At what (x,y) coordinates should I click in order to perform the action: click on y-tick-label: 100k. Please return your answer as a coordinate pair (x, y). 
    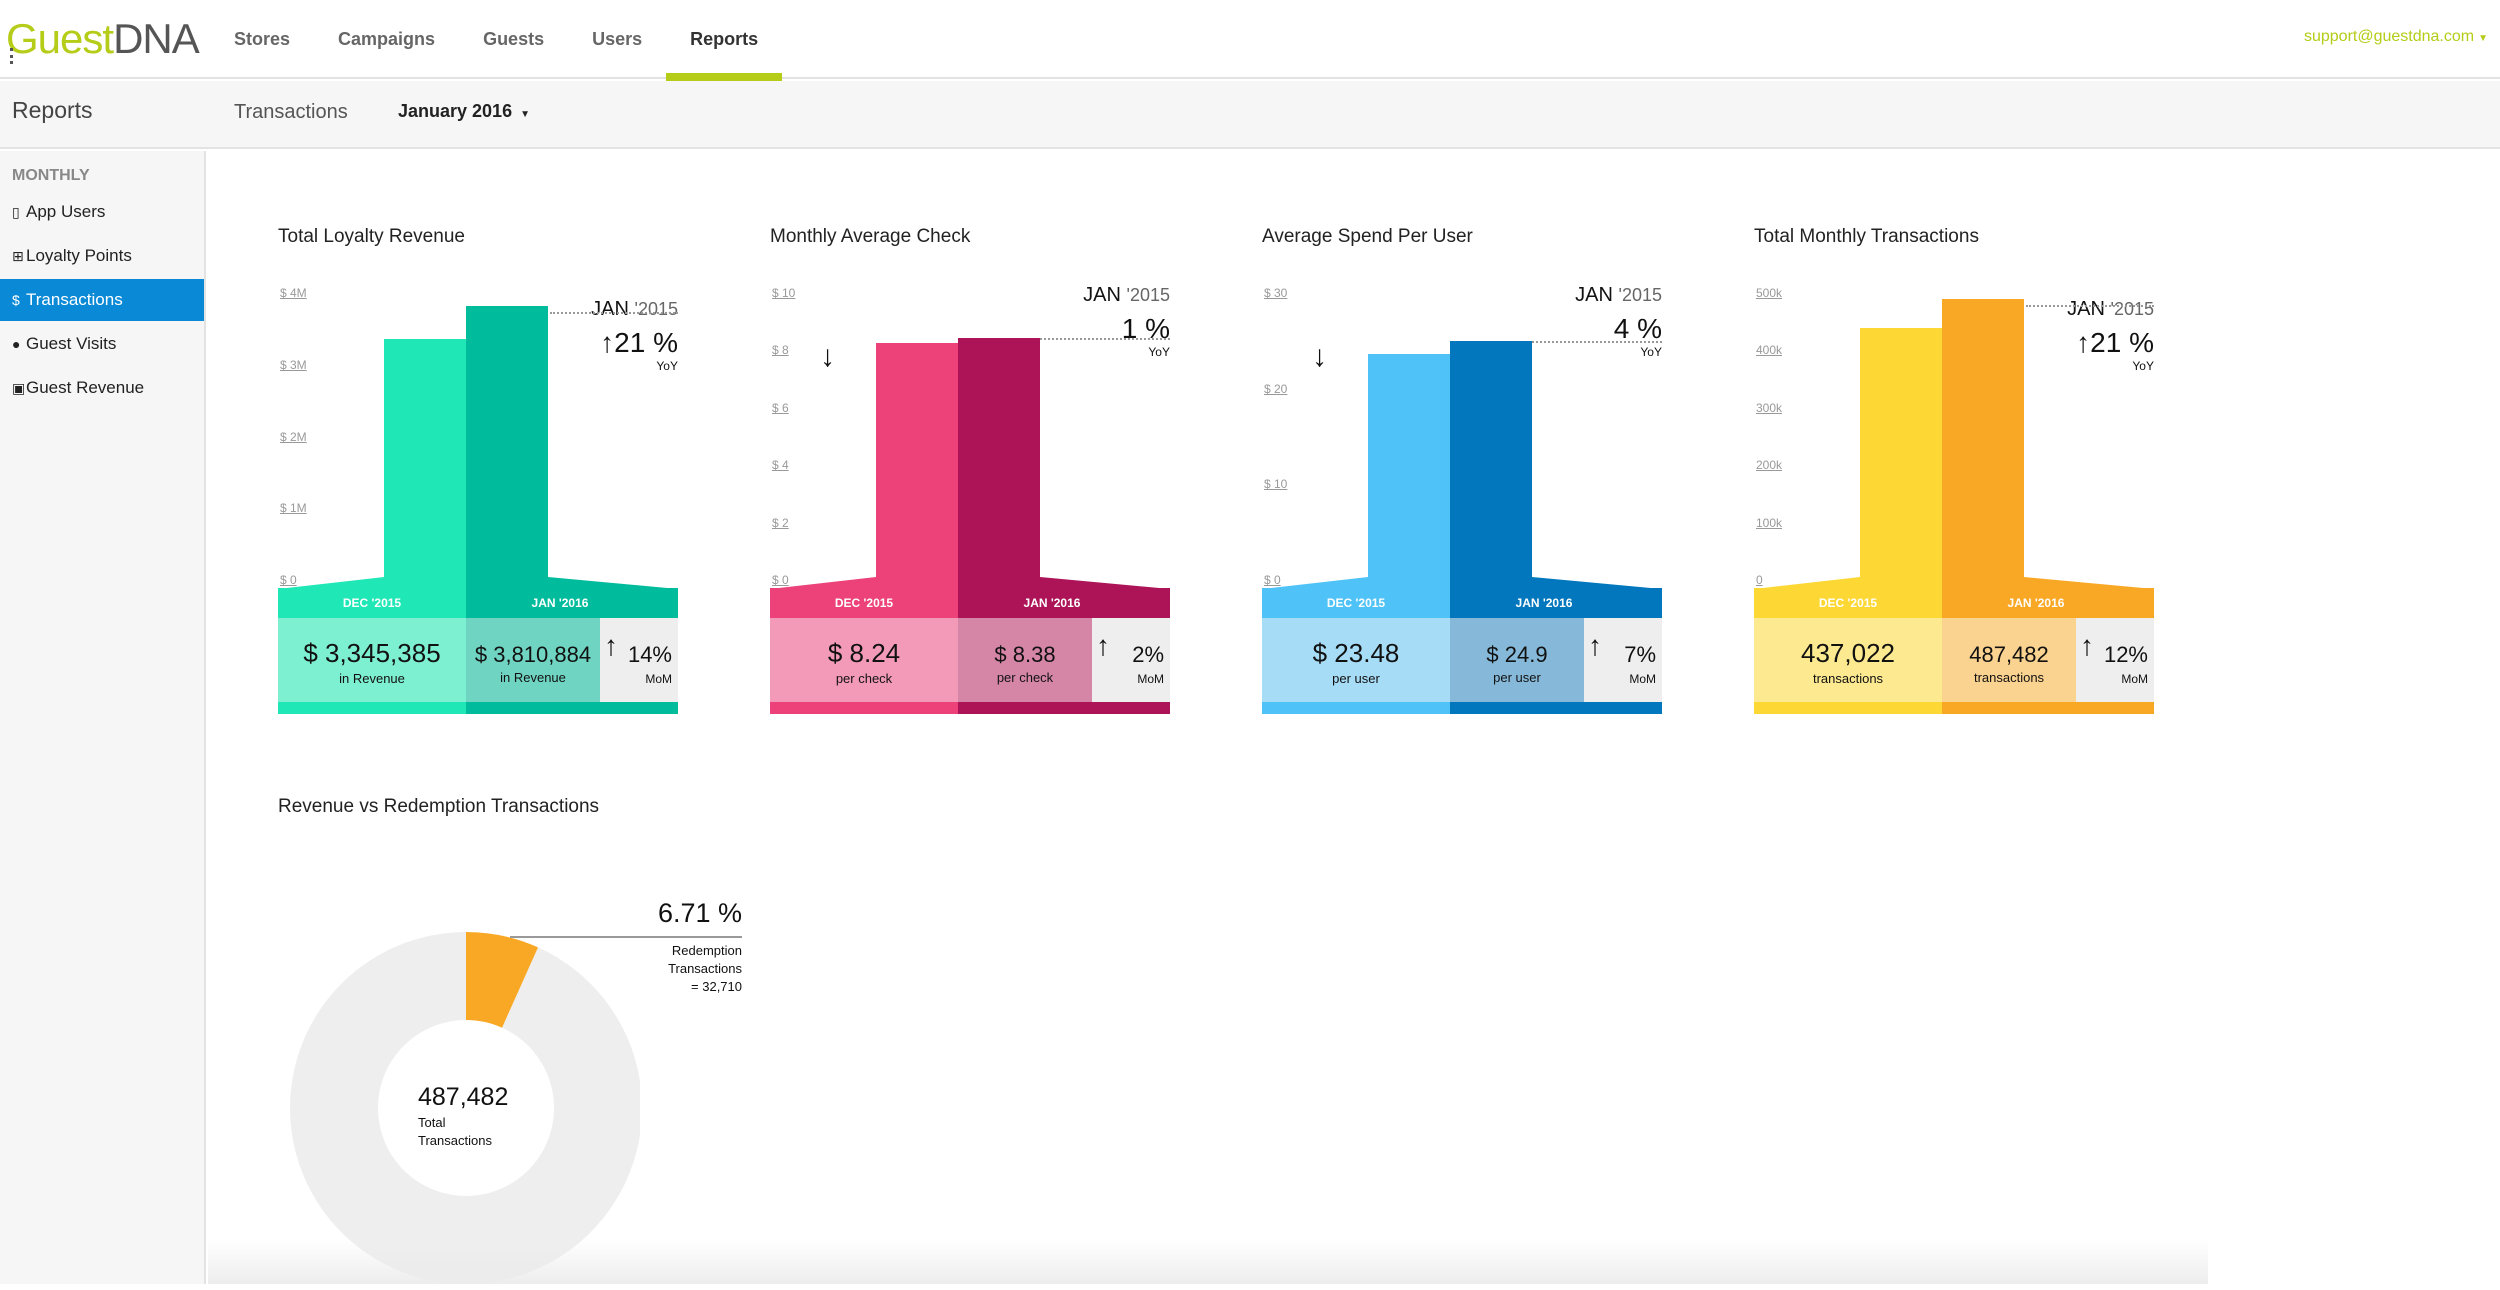
    Looking at the image, I should click on (1769, 522).